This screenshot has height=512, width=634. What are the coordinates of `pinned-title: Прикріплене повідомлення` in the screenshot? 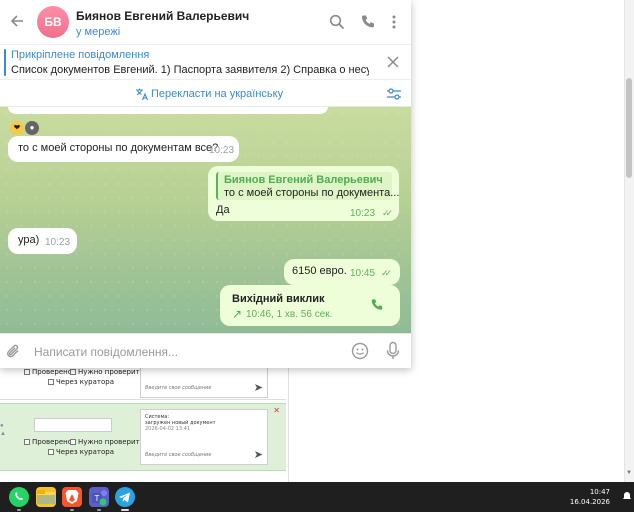 It's located at (80, 55).